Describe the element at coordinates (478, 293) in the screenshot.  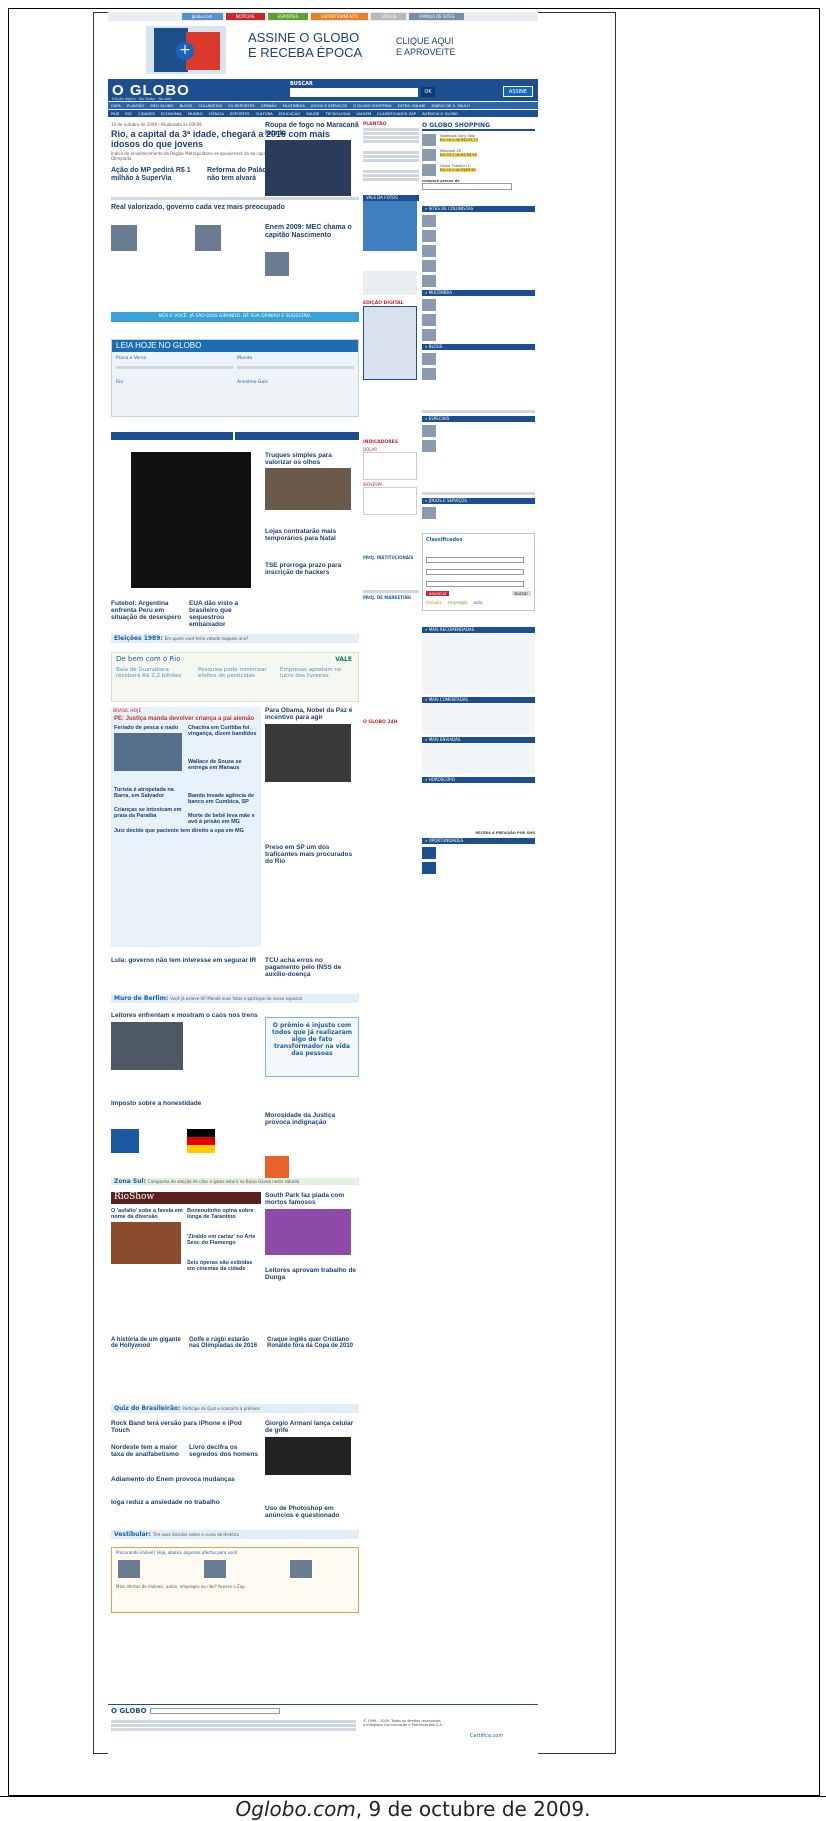
I see `multimidia-header: » MULTIMÍDIA` at that location.